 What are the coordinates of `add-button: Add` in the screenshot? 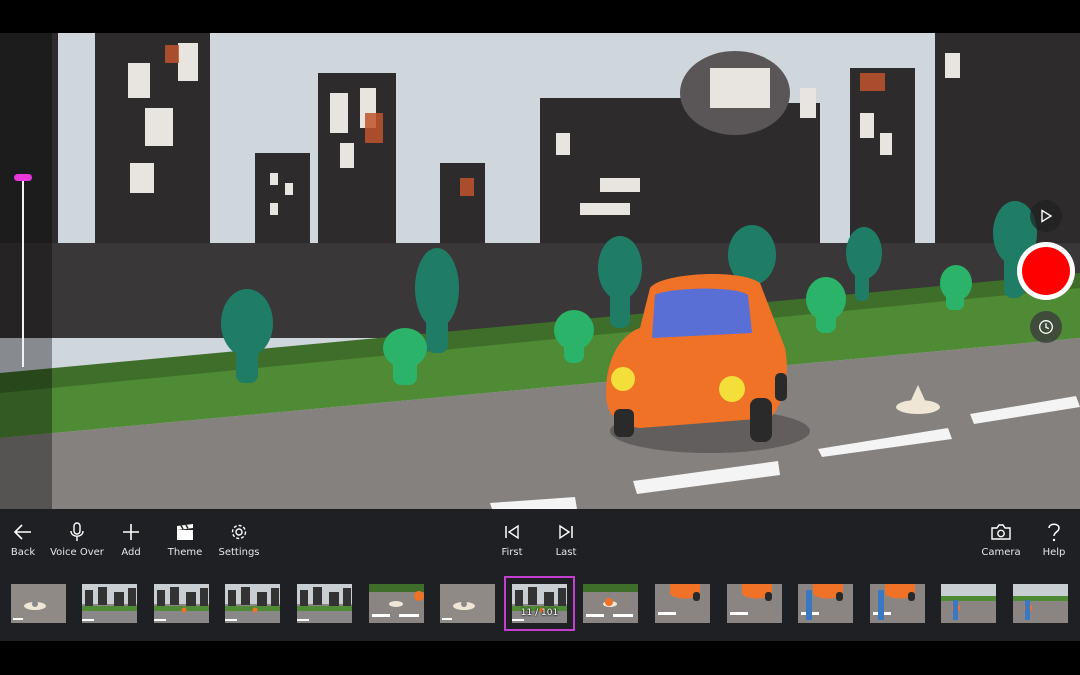 It's located at (131, 539).